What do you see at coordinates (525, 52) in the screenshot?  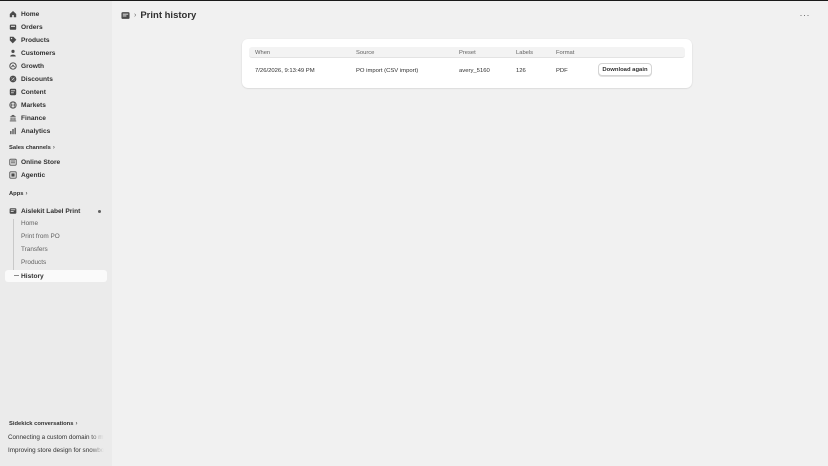 I see `column-header-labels: Labels` at bounding box center [525, 52].